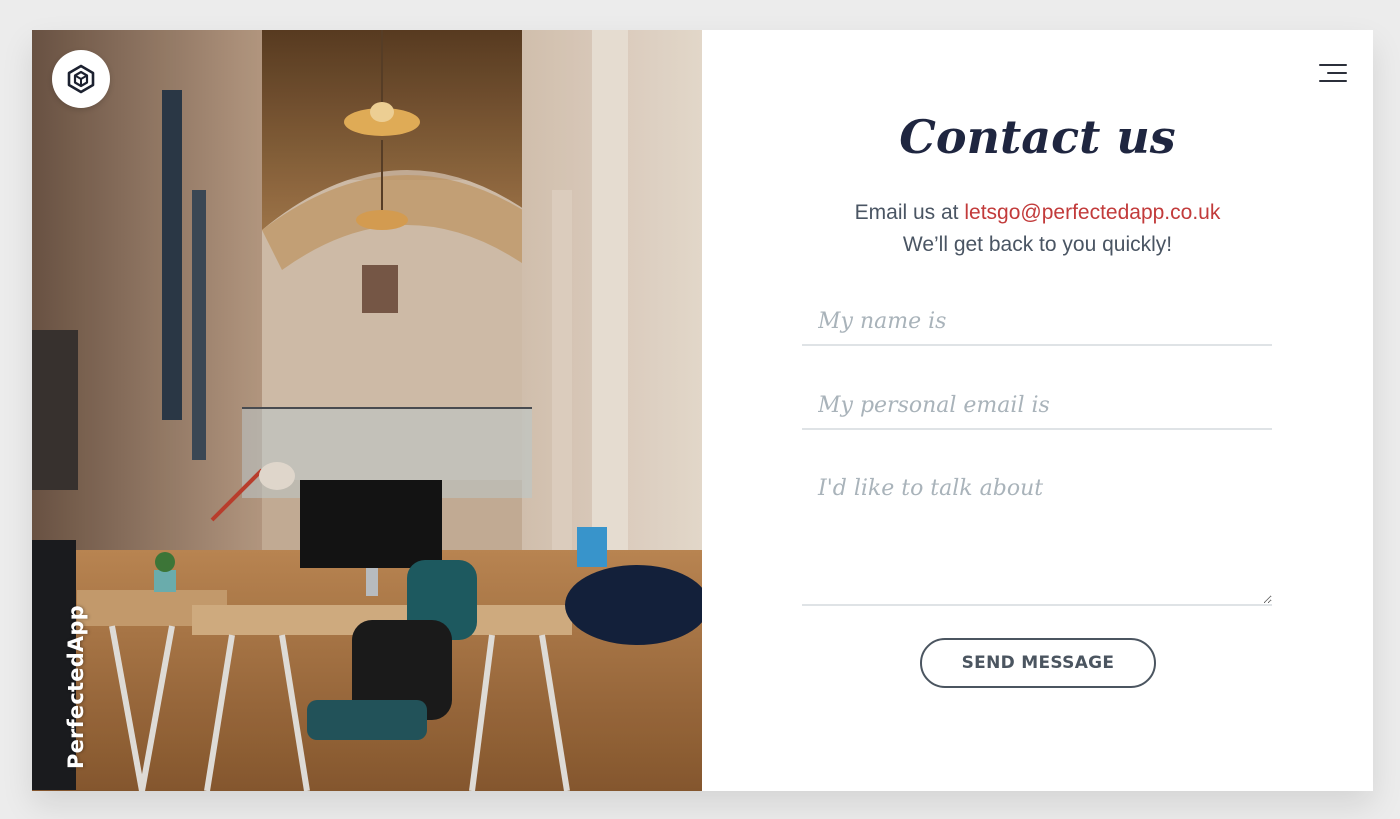  What do you see at coordinates (1037, 536) in the screenshot?
I see `message-textarea` at bounding box center [1037, 536].